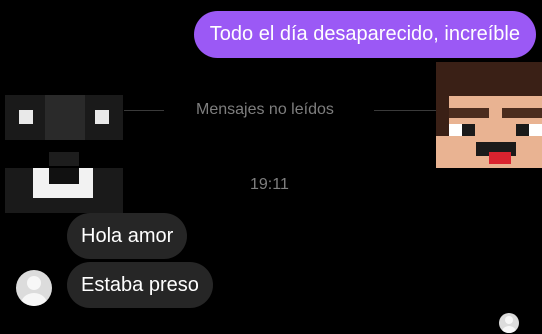 The width and height of the screenshot is (542, 334). I want to click on incoming-message-text: Estaba preso, so click(140, 285).